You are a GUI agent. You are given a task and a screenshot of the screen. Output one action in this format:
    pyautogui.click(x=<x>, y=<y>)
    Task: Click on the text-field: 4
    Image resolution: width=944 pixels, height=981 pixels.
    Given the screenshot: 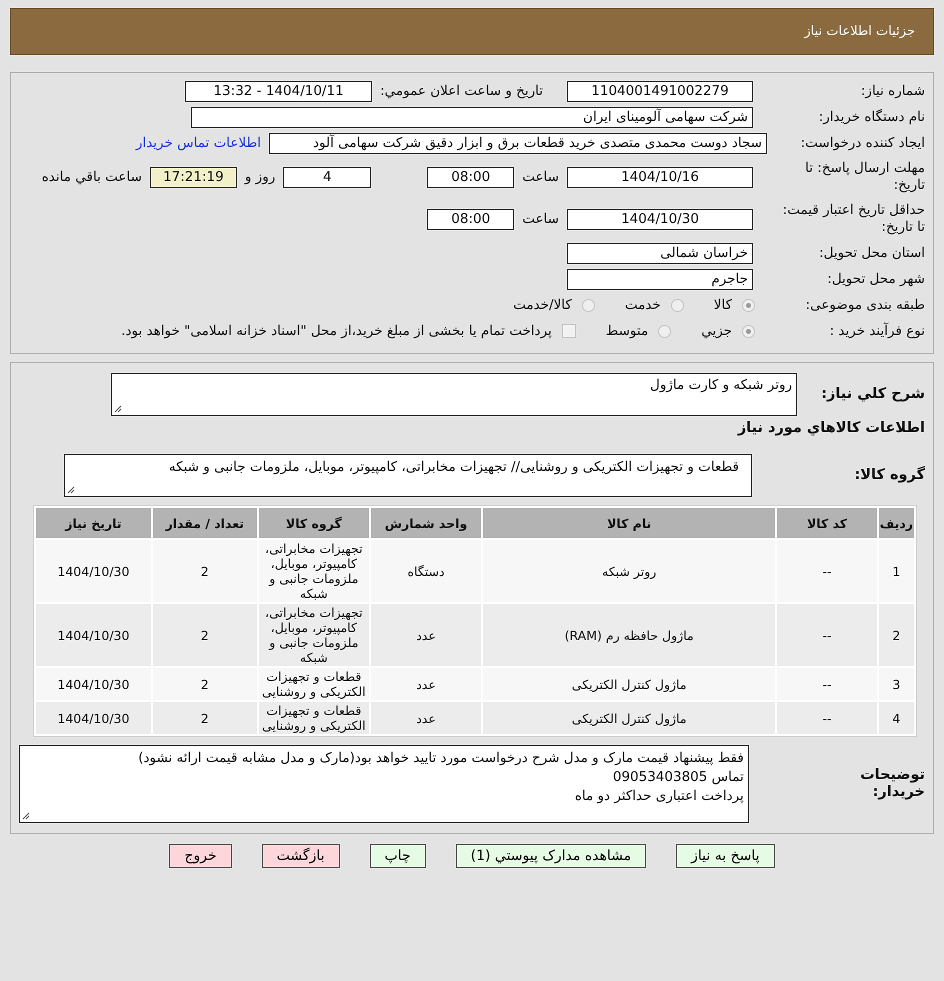 What is the action you would take?
    pyautogui.click(x=327, y=177)
    